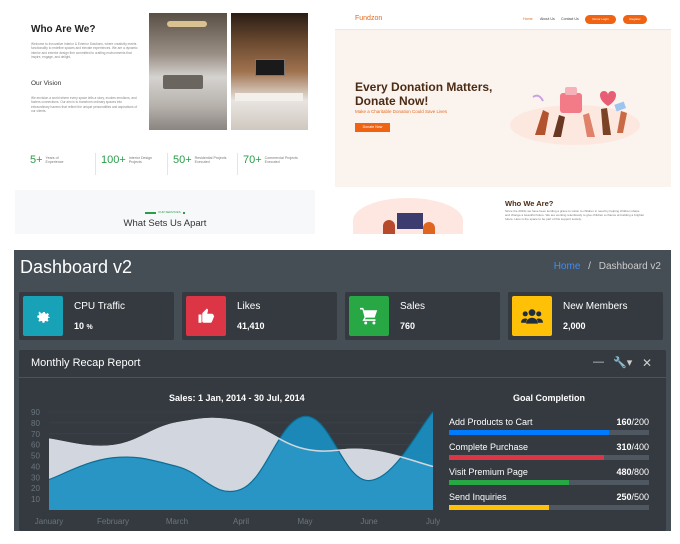 This screenshot has width=680, height=544. Describe the element at coordinates (35, 488) in the screenshot. I see `y-tick-label: 20` at that location.